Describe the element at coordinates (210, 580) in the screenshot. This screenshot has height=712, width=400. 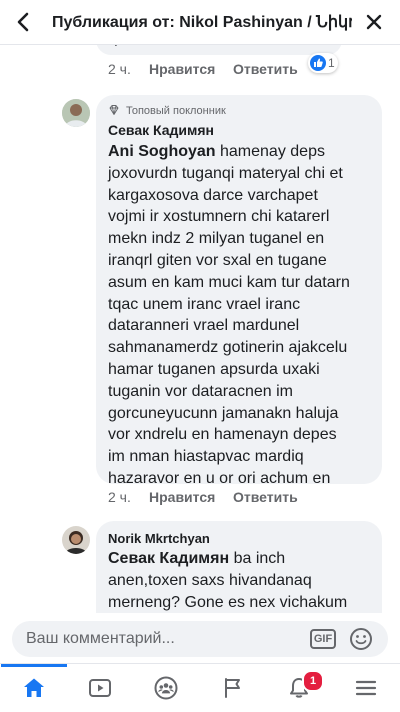
I see `comment-line-text: anen,toxen saxs hivandanaq` at that location.